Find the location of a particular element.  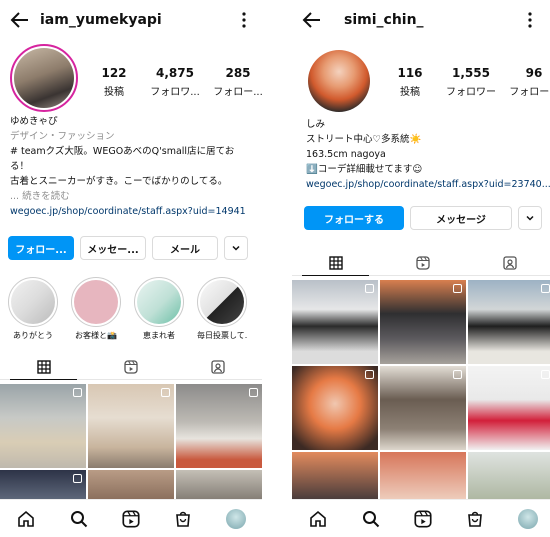

highlight-item: 恵まれ者 is located at coordinates (159, 309).